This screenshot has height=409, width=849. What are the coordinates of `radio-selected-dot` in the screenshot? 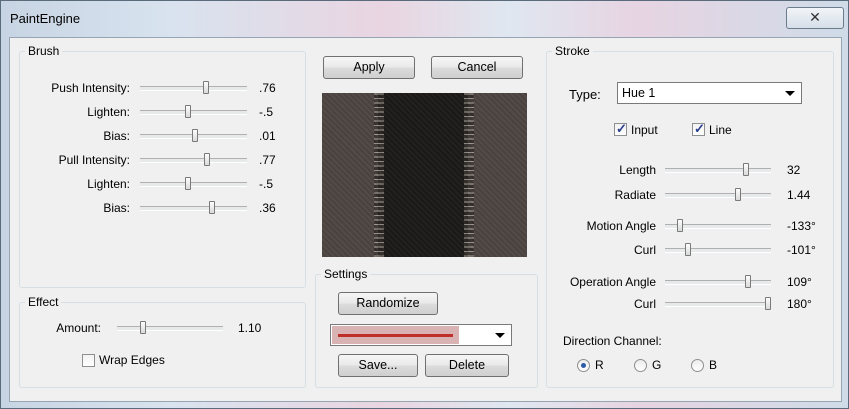 It's located at (583, 365).